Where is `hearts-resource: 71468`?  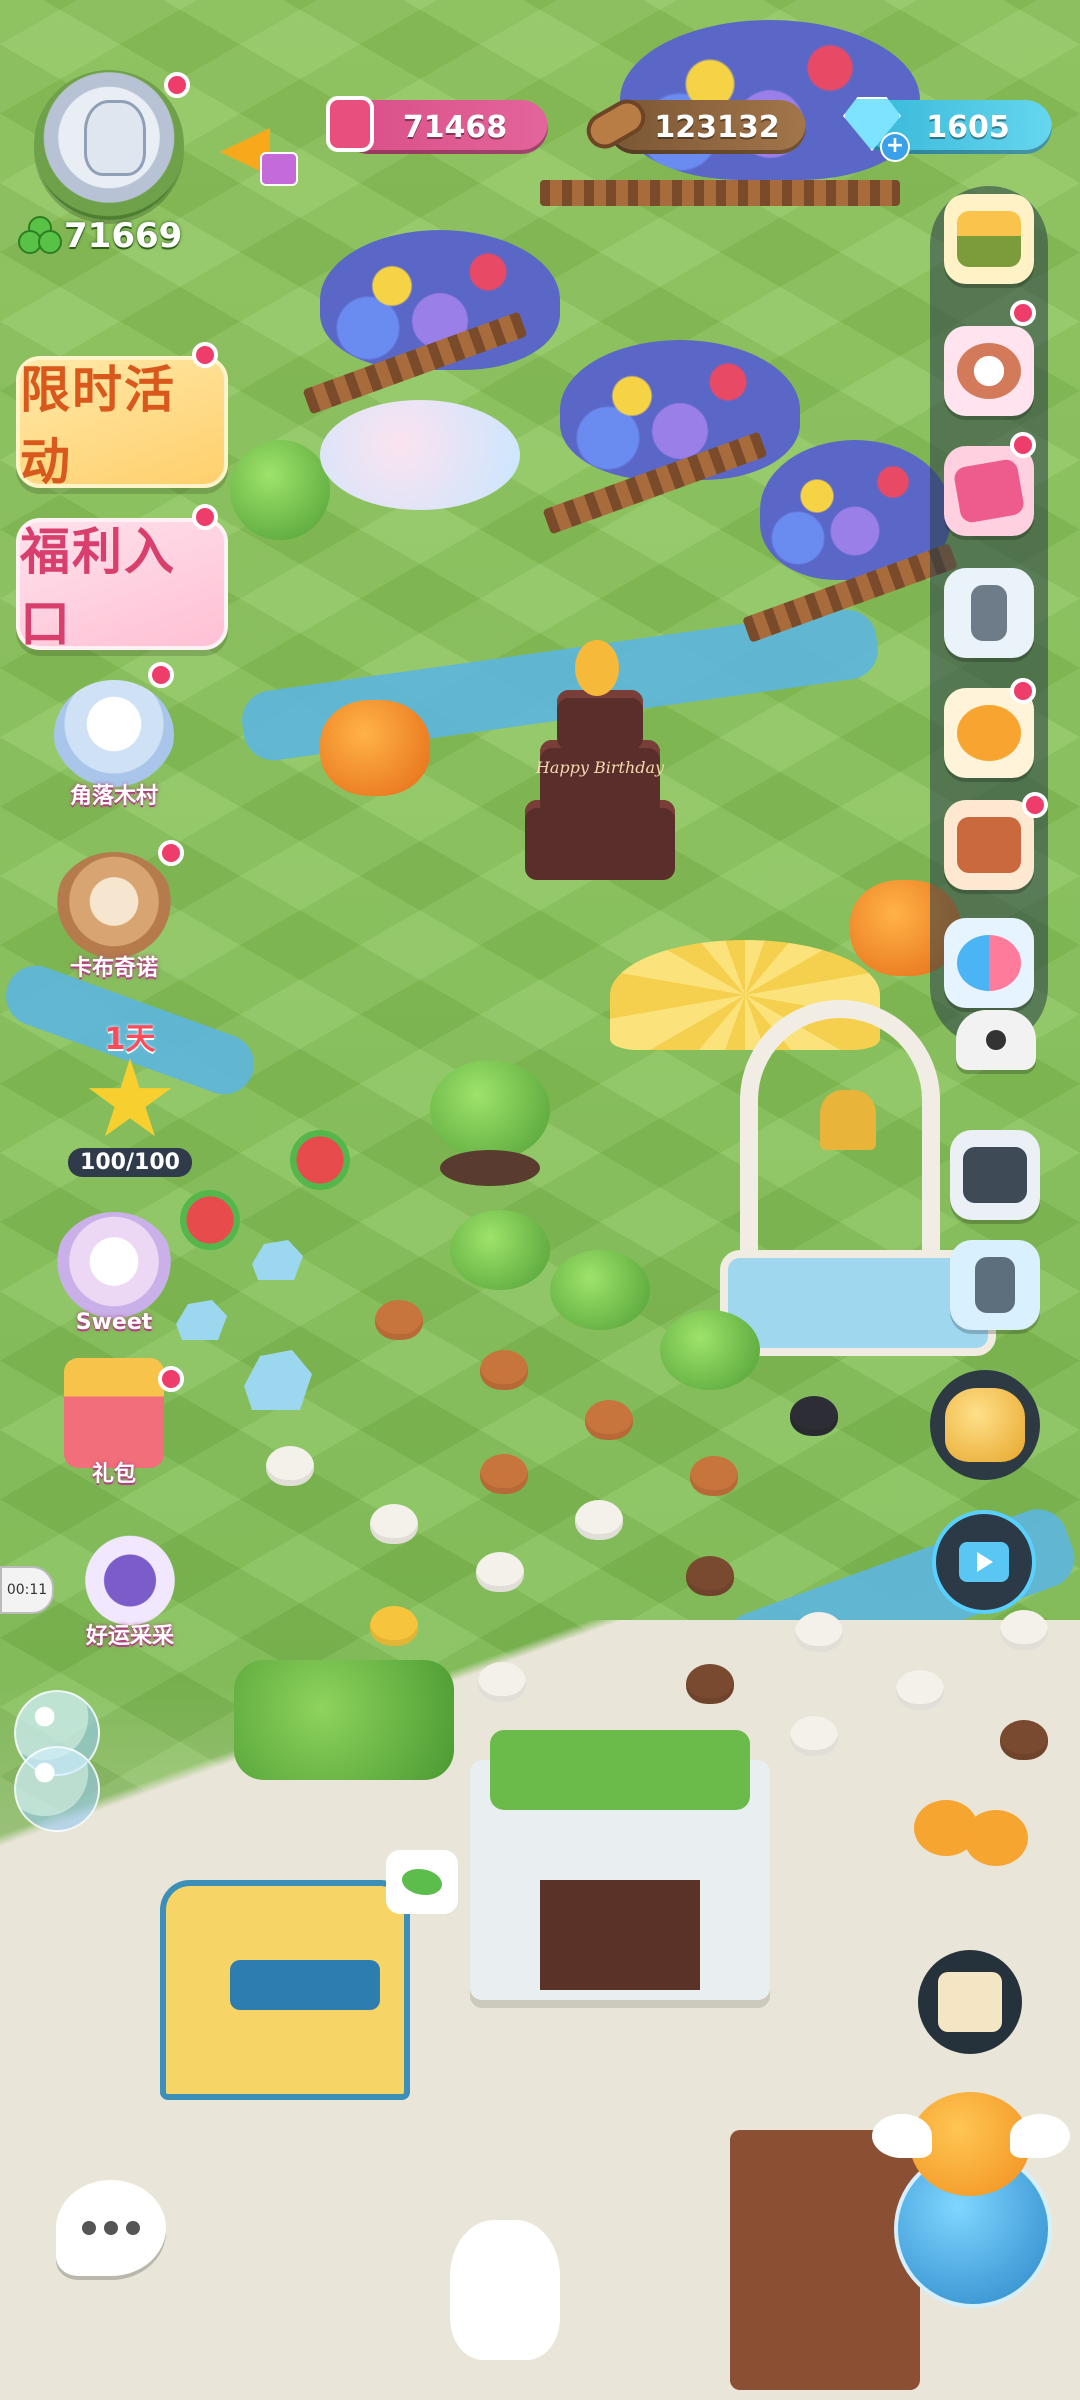
hearts-resource: 71468 is located at coordinates (437, 125).